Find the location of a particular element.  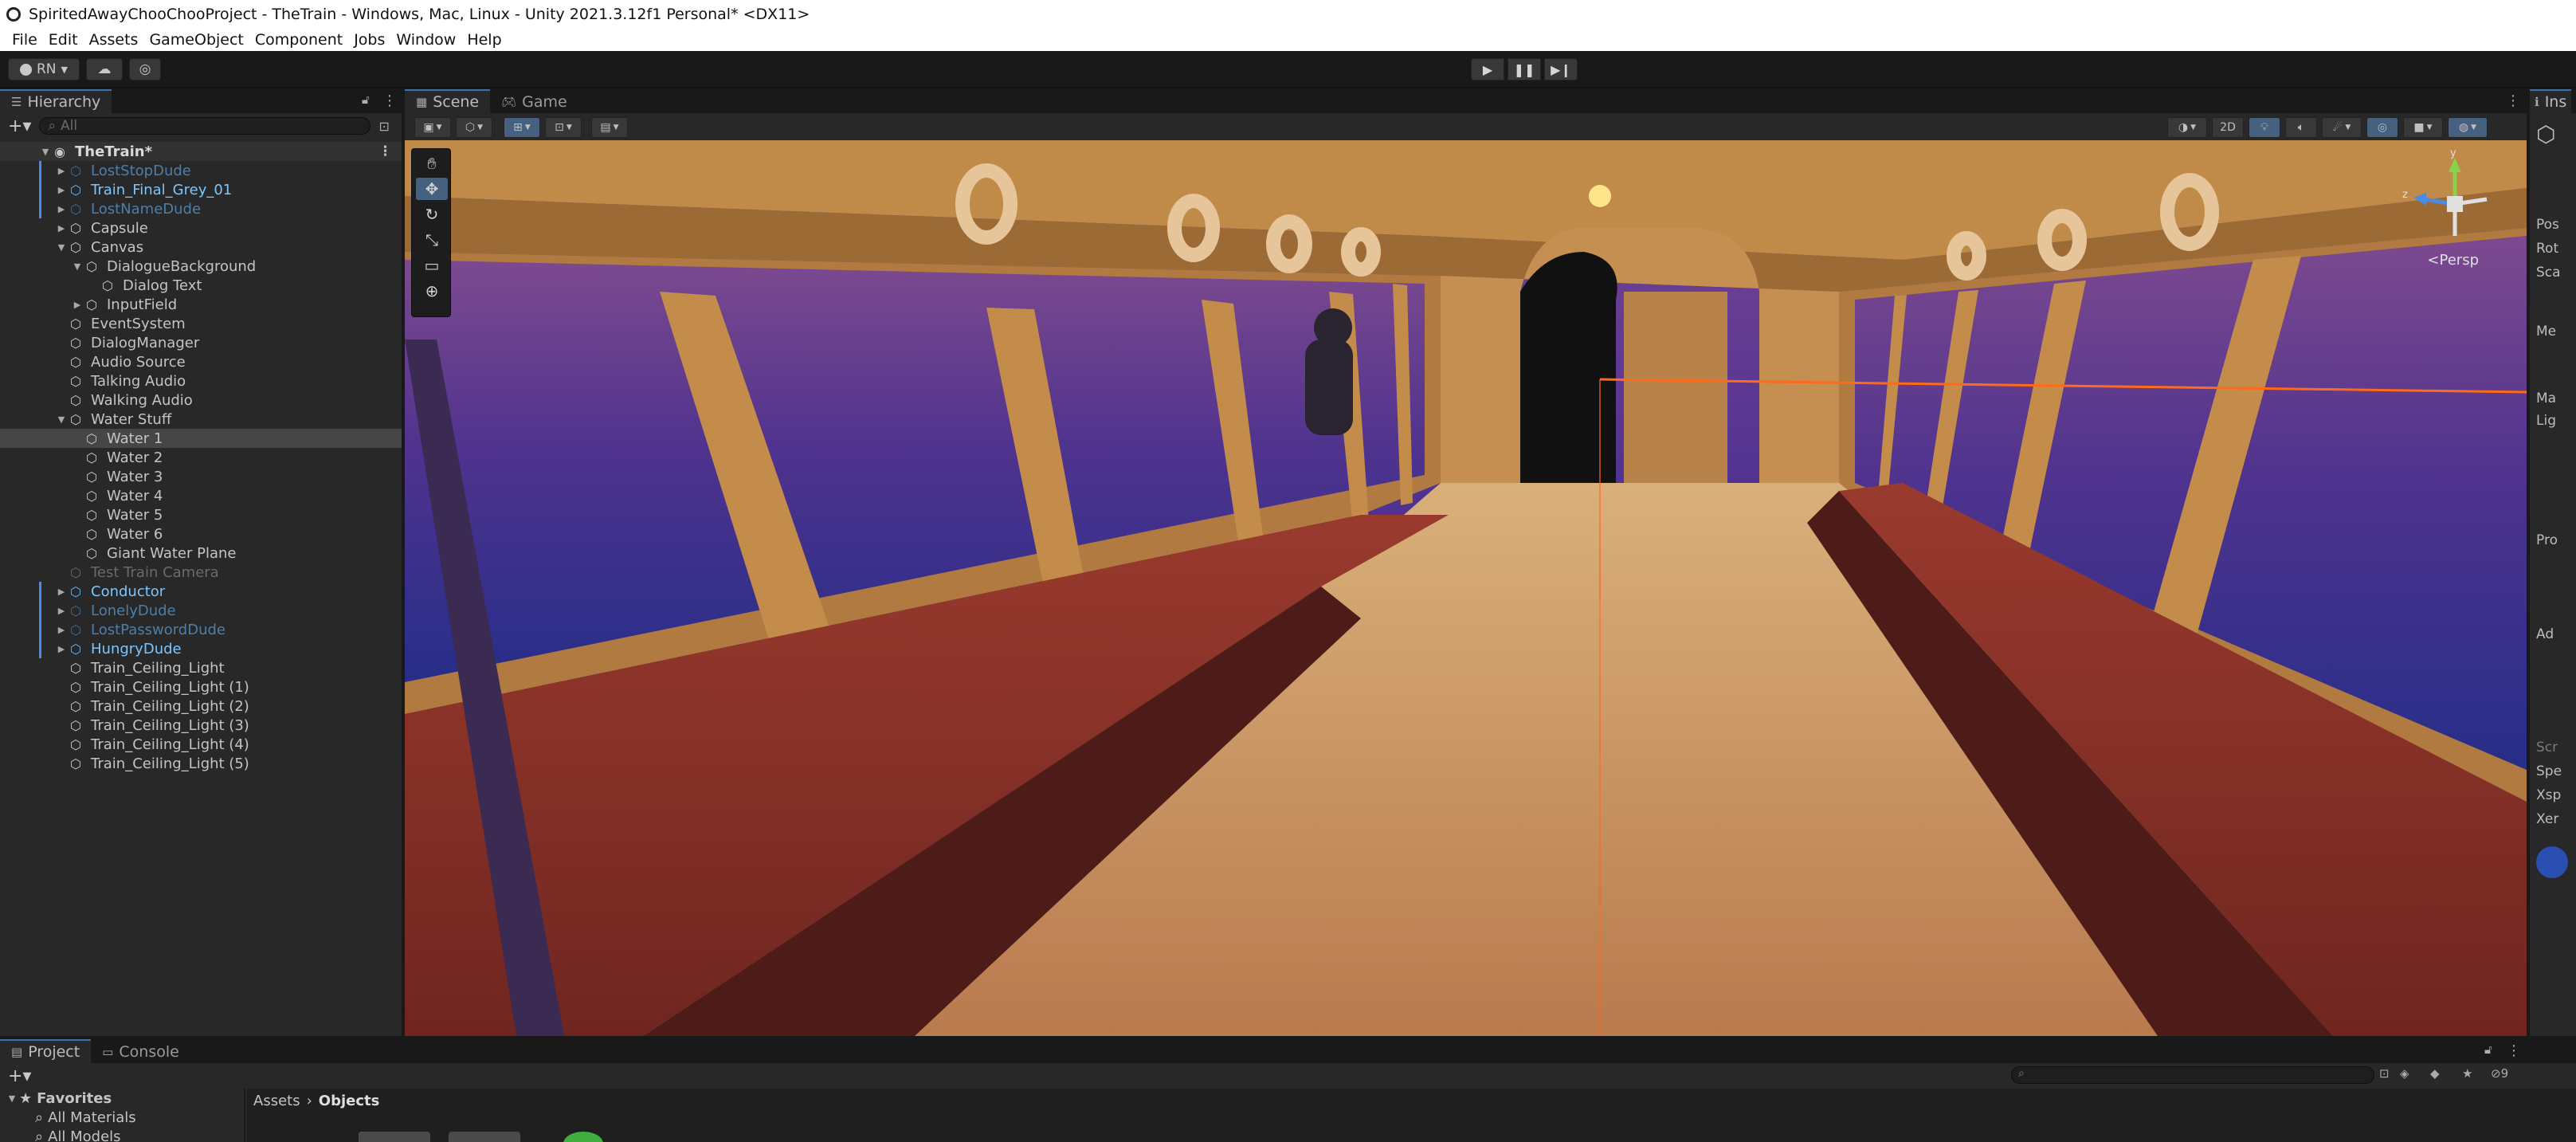

menu-edit: Edit is located at coordinates (63, 39).